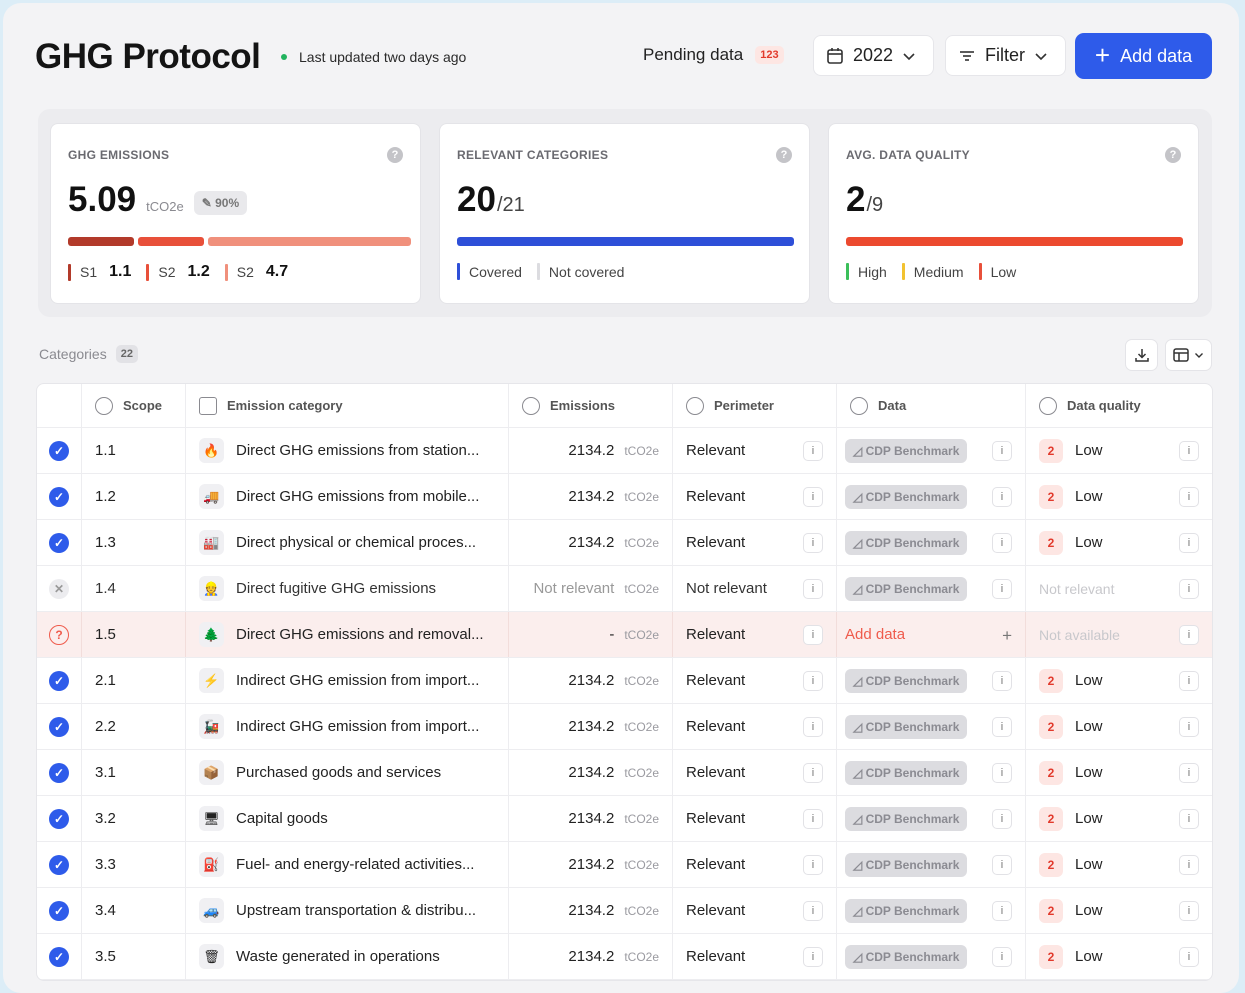  Describe the element at coordinates (347, 818) in the screenshot. I see `category-cell: 🖥 Capital goods` at that location.